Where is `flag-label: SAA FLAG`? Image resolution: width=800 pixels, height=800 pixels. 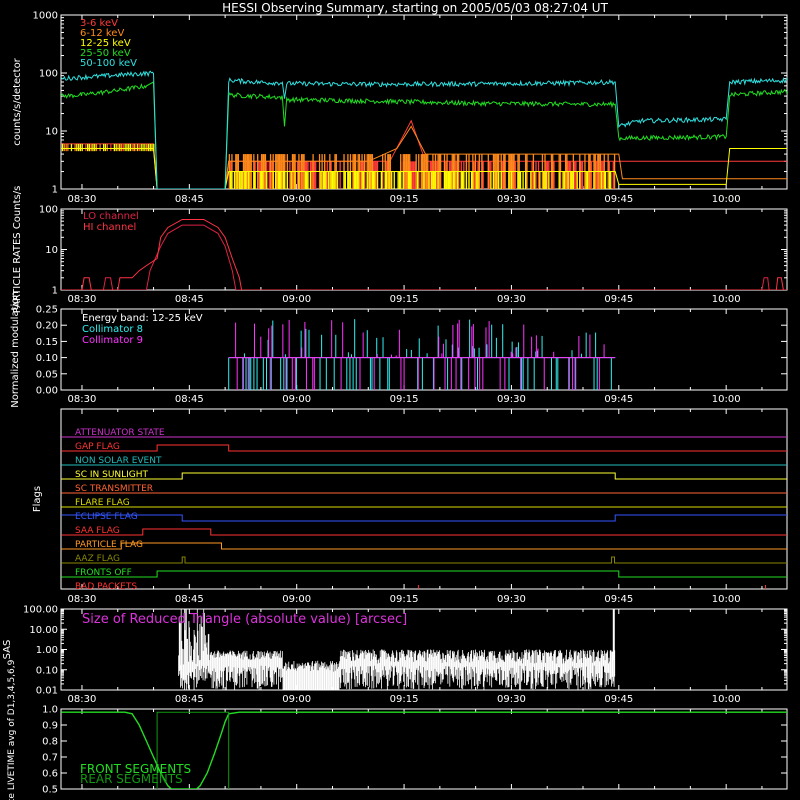
flag-label: SAA FLAG is located at coordinates (97, 531).